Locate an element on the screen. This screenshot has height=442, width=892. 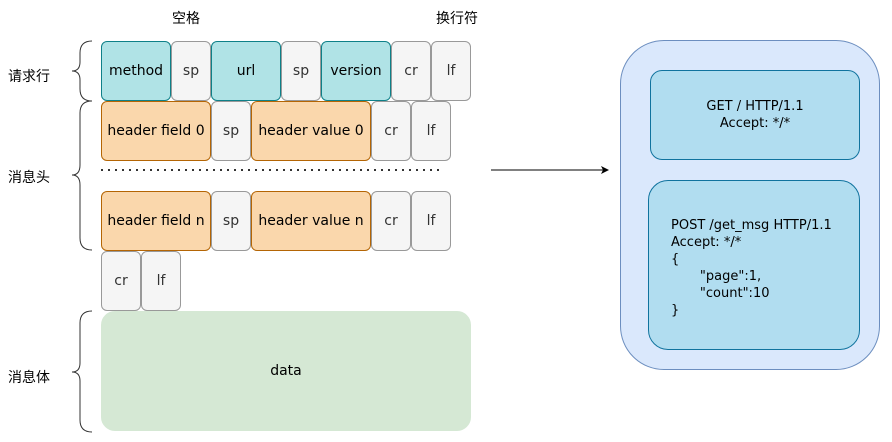
header-field-n-cell: header field n is located at coordinates (156, 221).